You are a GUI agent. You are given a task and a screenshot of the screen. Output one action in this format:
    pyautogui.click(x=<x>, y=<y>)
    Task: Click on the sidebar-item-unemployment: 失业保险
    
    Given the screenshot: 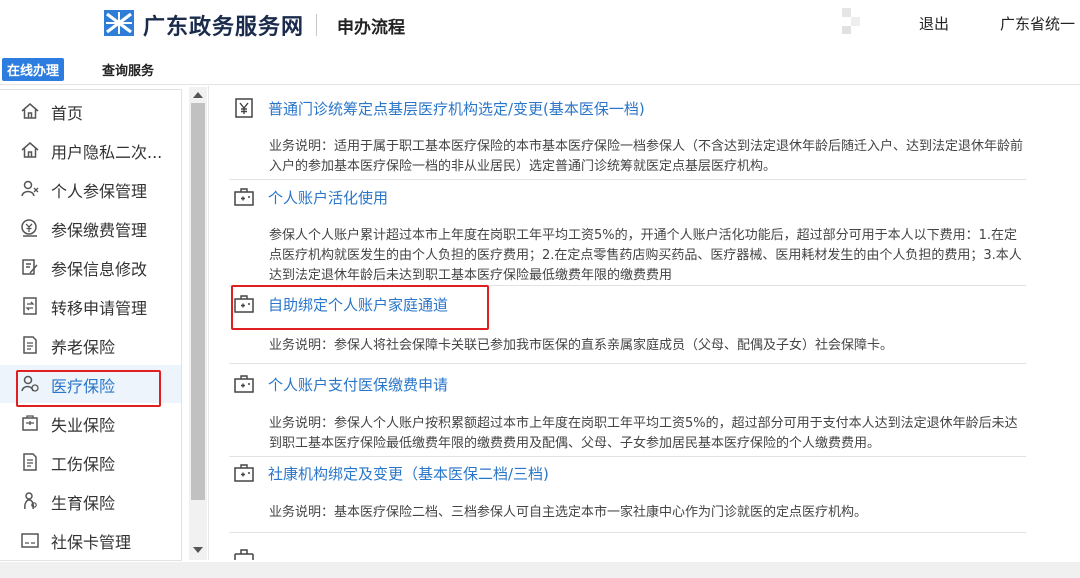 What is the action you would take?
    pyautogui.click(x=90, y=423)
    